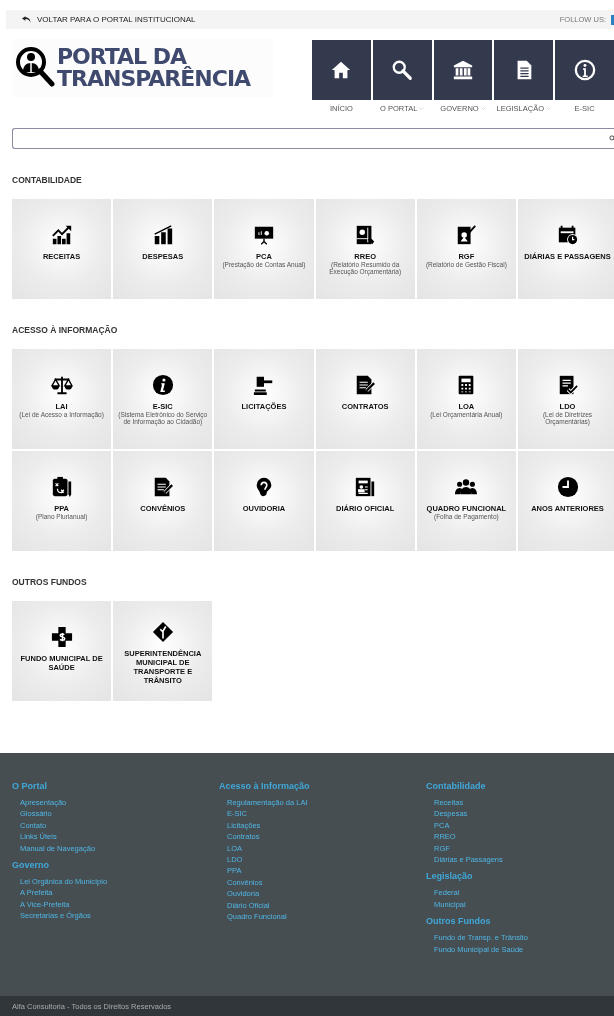 The width and height of the screenshot is (614, 1016). What do you see at coordinates (31, 865) in the screenshot?
I see `footer-heading: Governo` at bounding box center [31, 865].